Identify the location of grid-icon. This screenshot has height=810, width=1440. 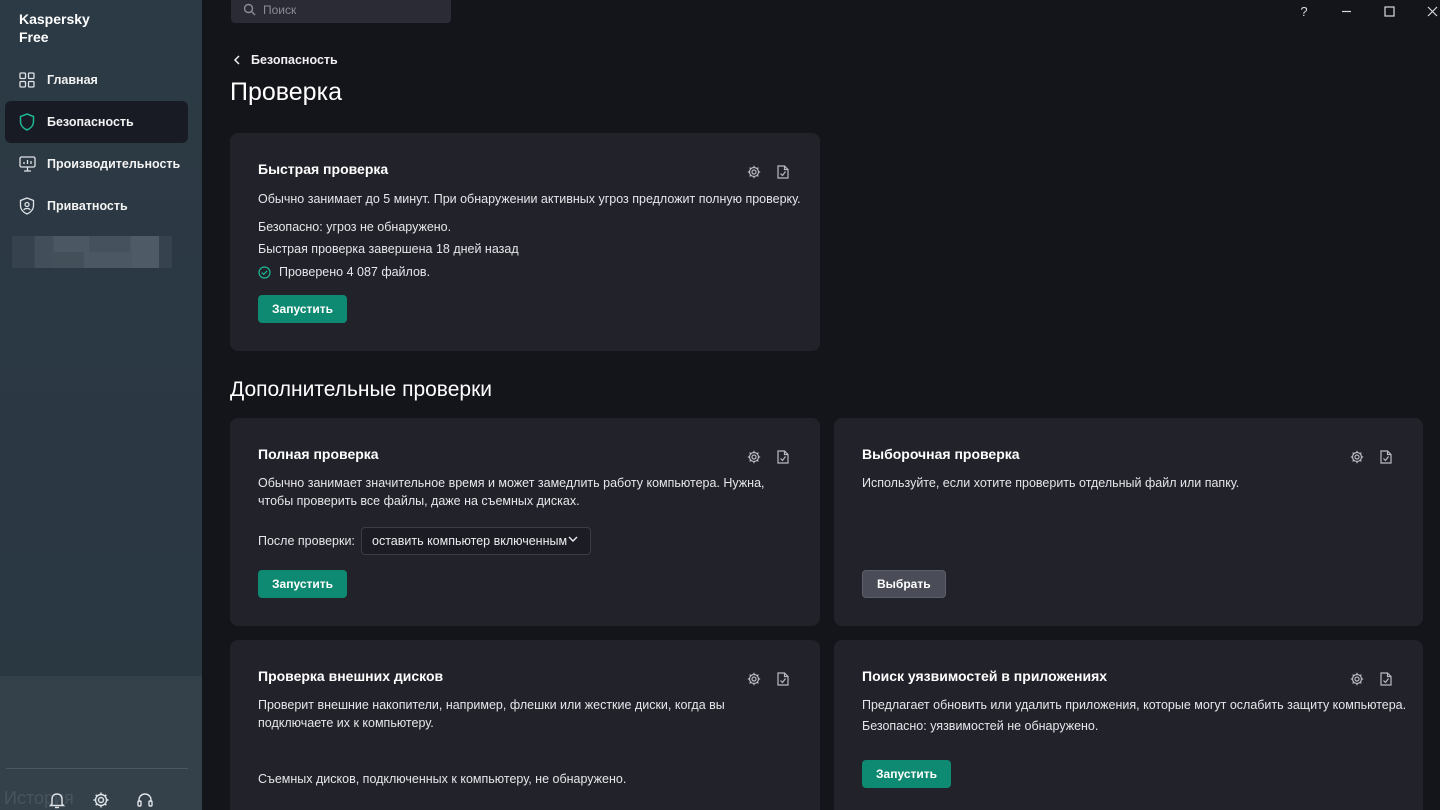
(27, 80).